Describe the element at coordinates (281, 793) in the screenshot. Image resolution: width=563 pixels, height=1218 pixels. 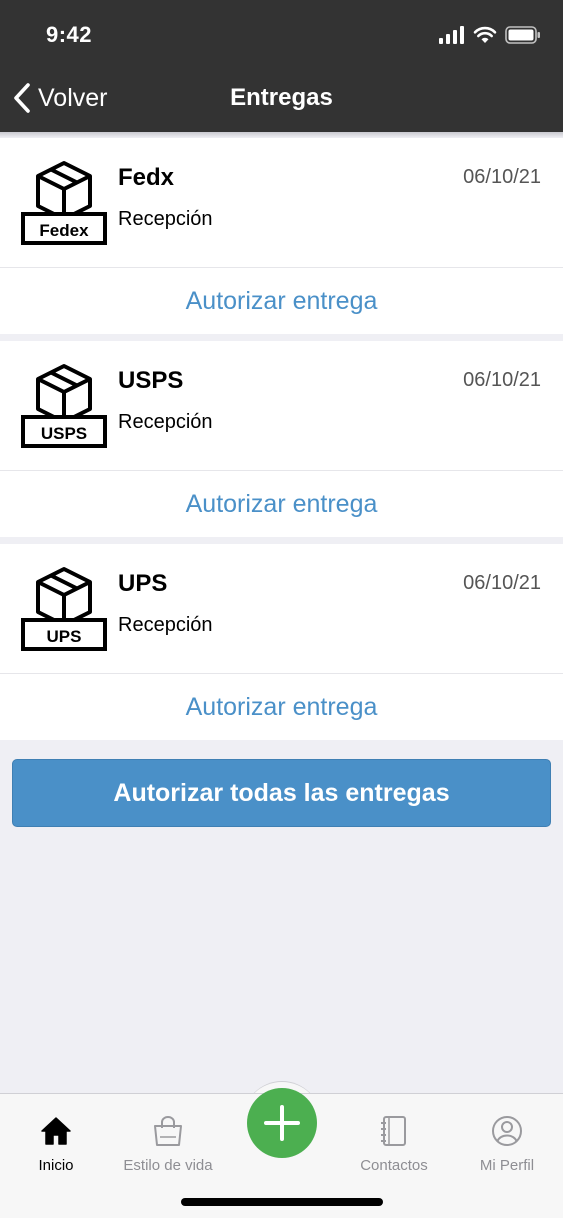
I see `authorize-all-button: Autorizar todas las entregas` at that location.